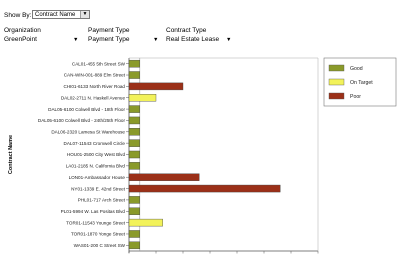  What do you see at coordinates (99, 63) in the screenshot?
I see `y-tick-label: CAL01-455 5th Street SW` at bounding box center [99, 63].